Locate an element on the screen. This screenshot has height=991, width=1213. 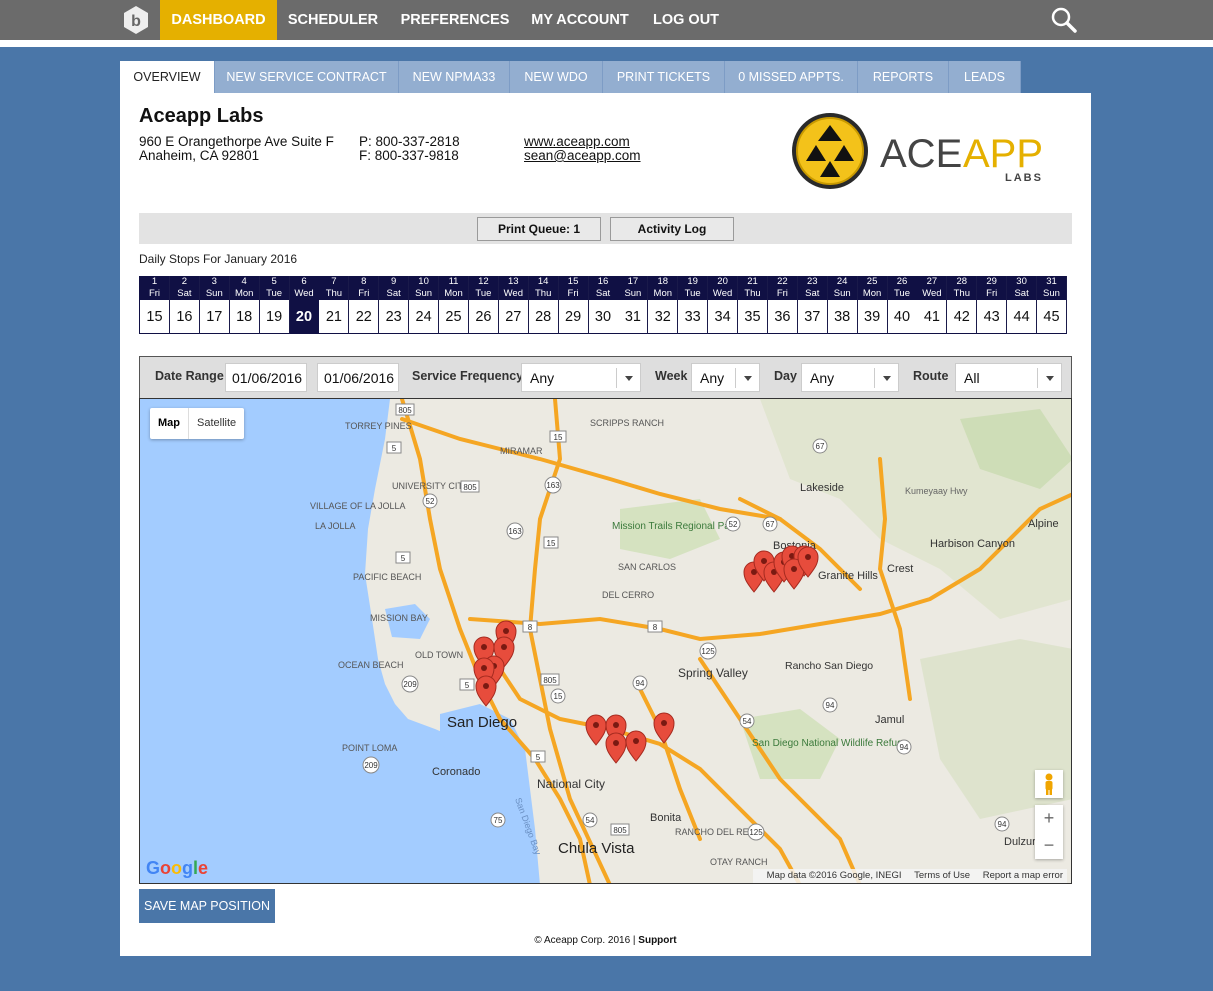
calendar-day-15: 15 Fri 29 is located at coordinates (573, 305).